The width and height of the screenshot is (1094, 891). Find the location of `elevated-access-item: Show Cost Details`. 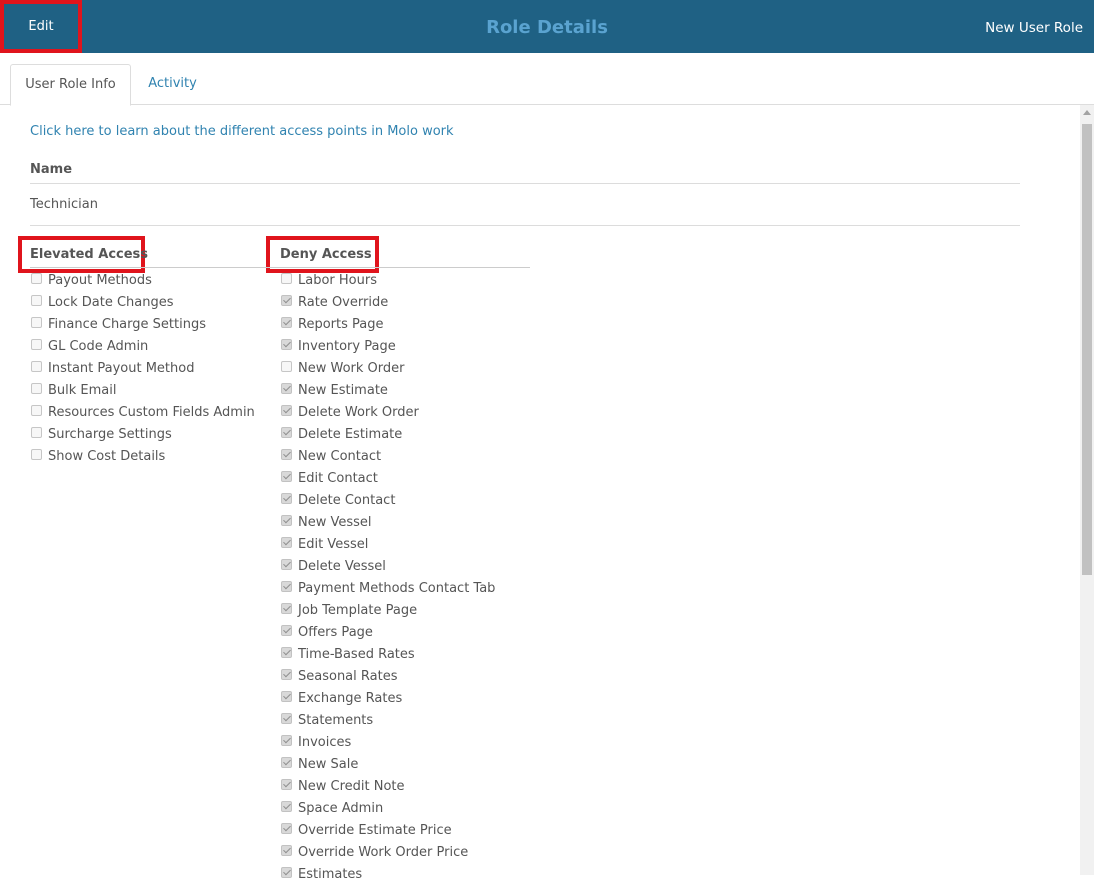

elevated-access-item: Show Cost Details is located at coordinates (142, 461).